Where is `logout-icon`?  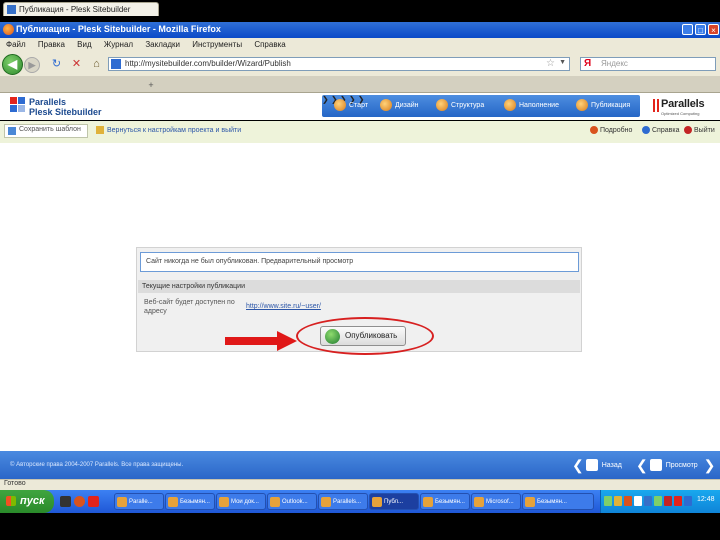
logout-icon is located at coordinates (688, 130).